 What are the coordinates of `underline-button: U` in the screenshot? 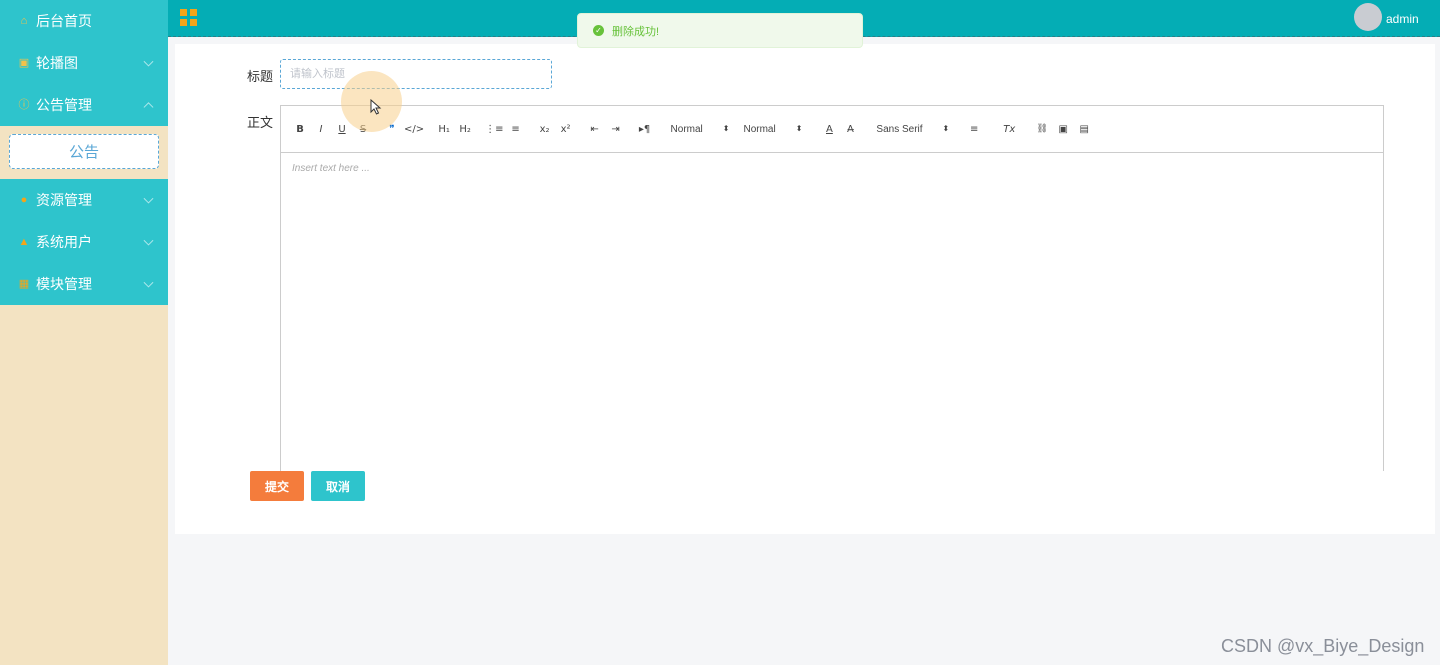 It's located at (342, 129).